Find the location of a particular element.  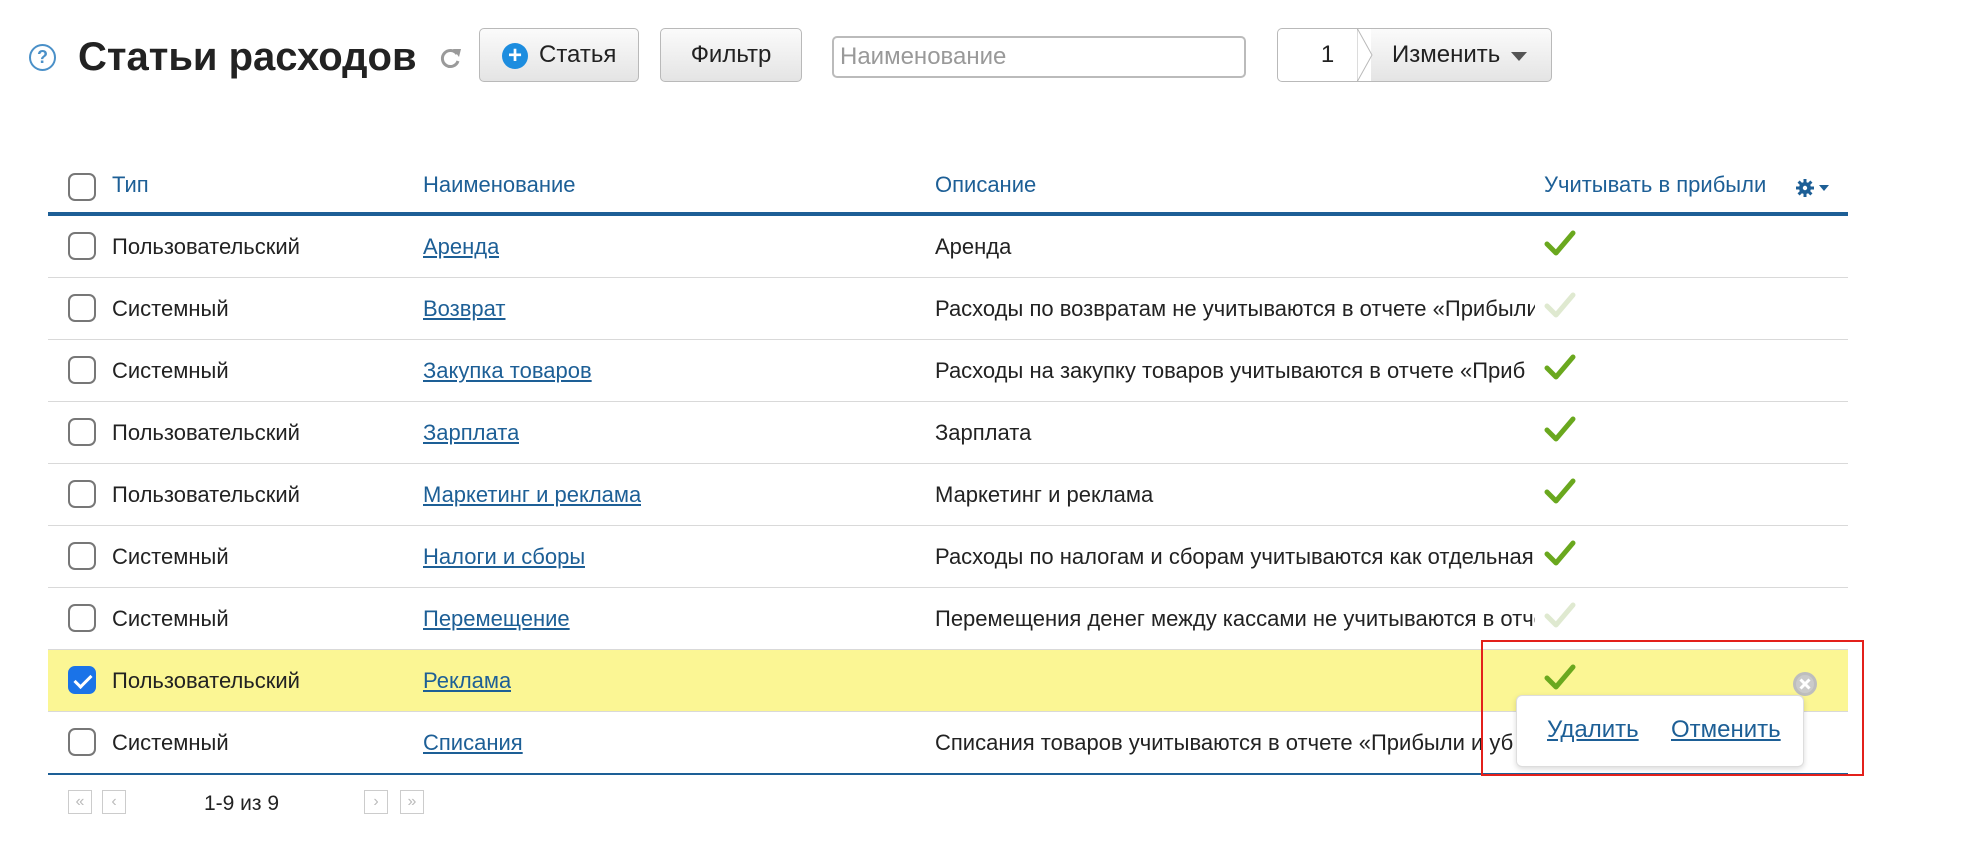

page-info: 1-9 из 9 is located at coordinates (242, 803).